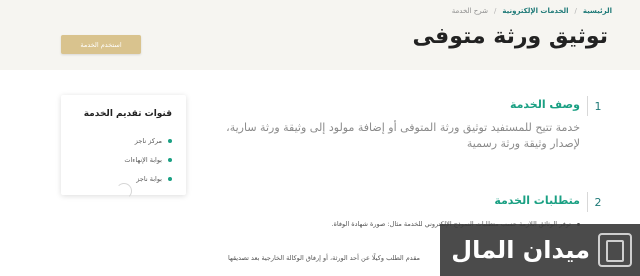  I want to click on channel-label: بوابة ناجز, so click(149, 178).